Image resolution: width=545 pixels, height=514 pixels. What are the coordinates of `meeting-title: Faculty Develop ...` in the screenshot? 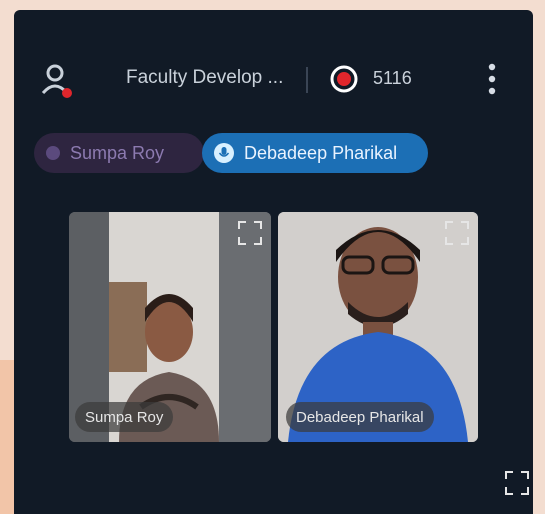 It's located at (205, 77).